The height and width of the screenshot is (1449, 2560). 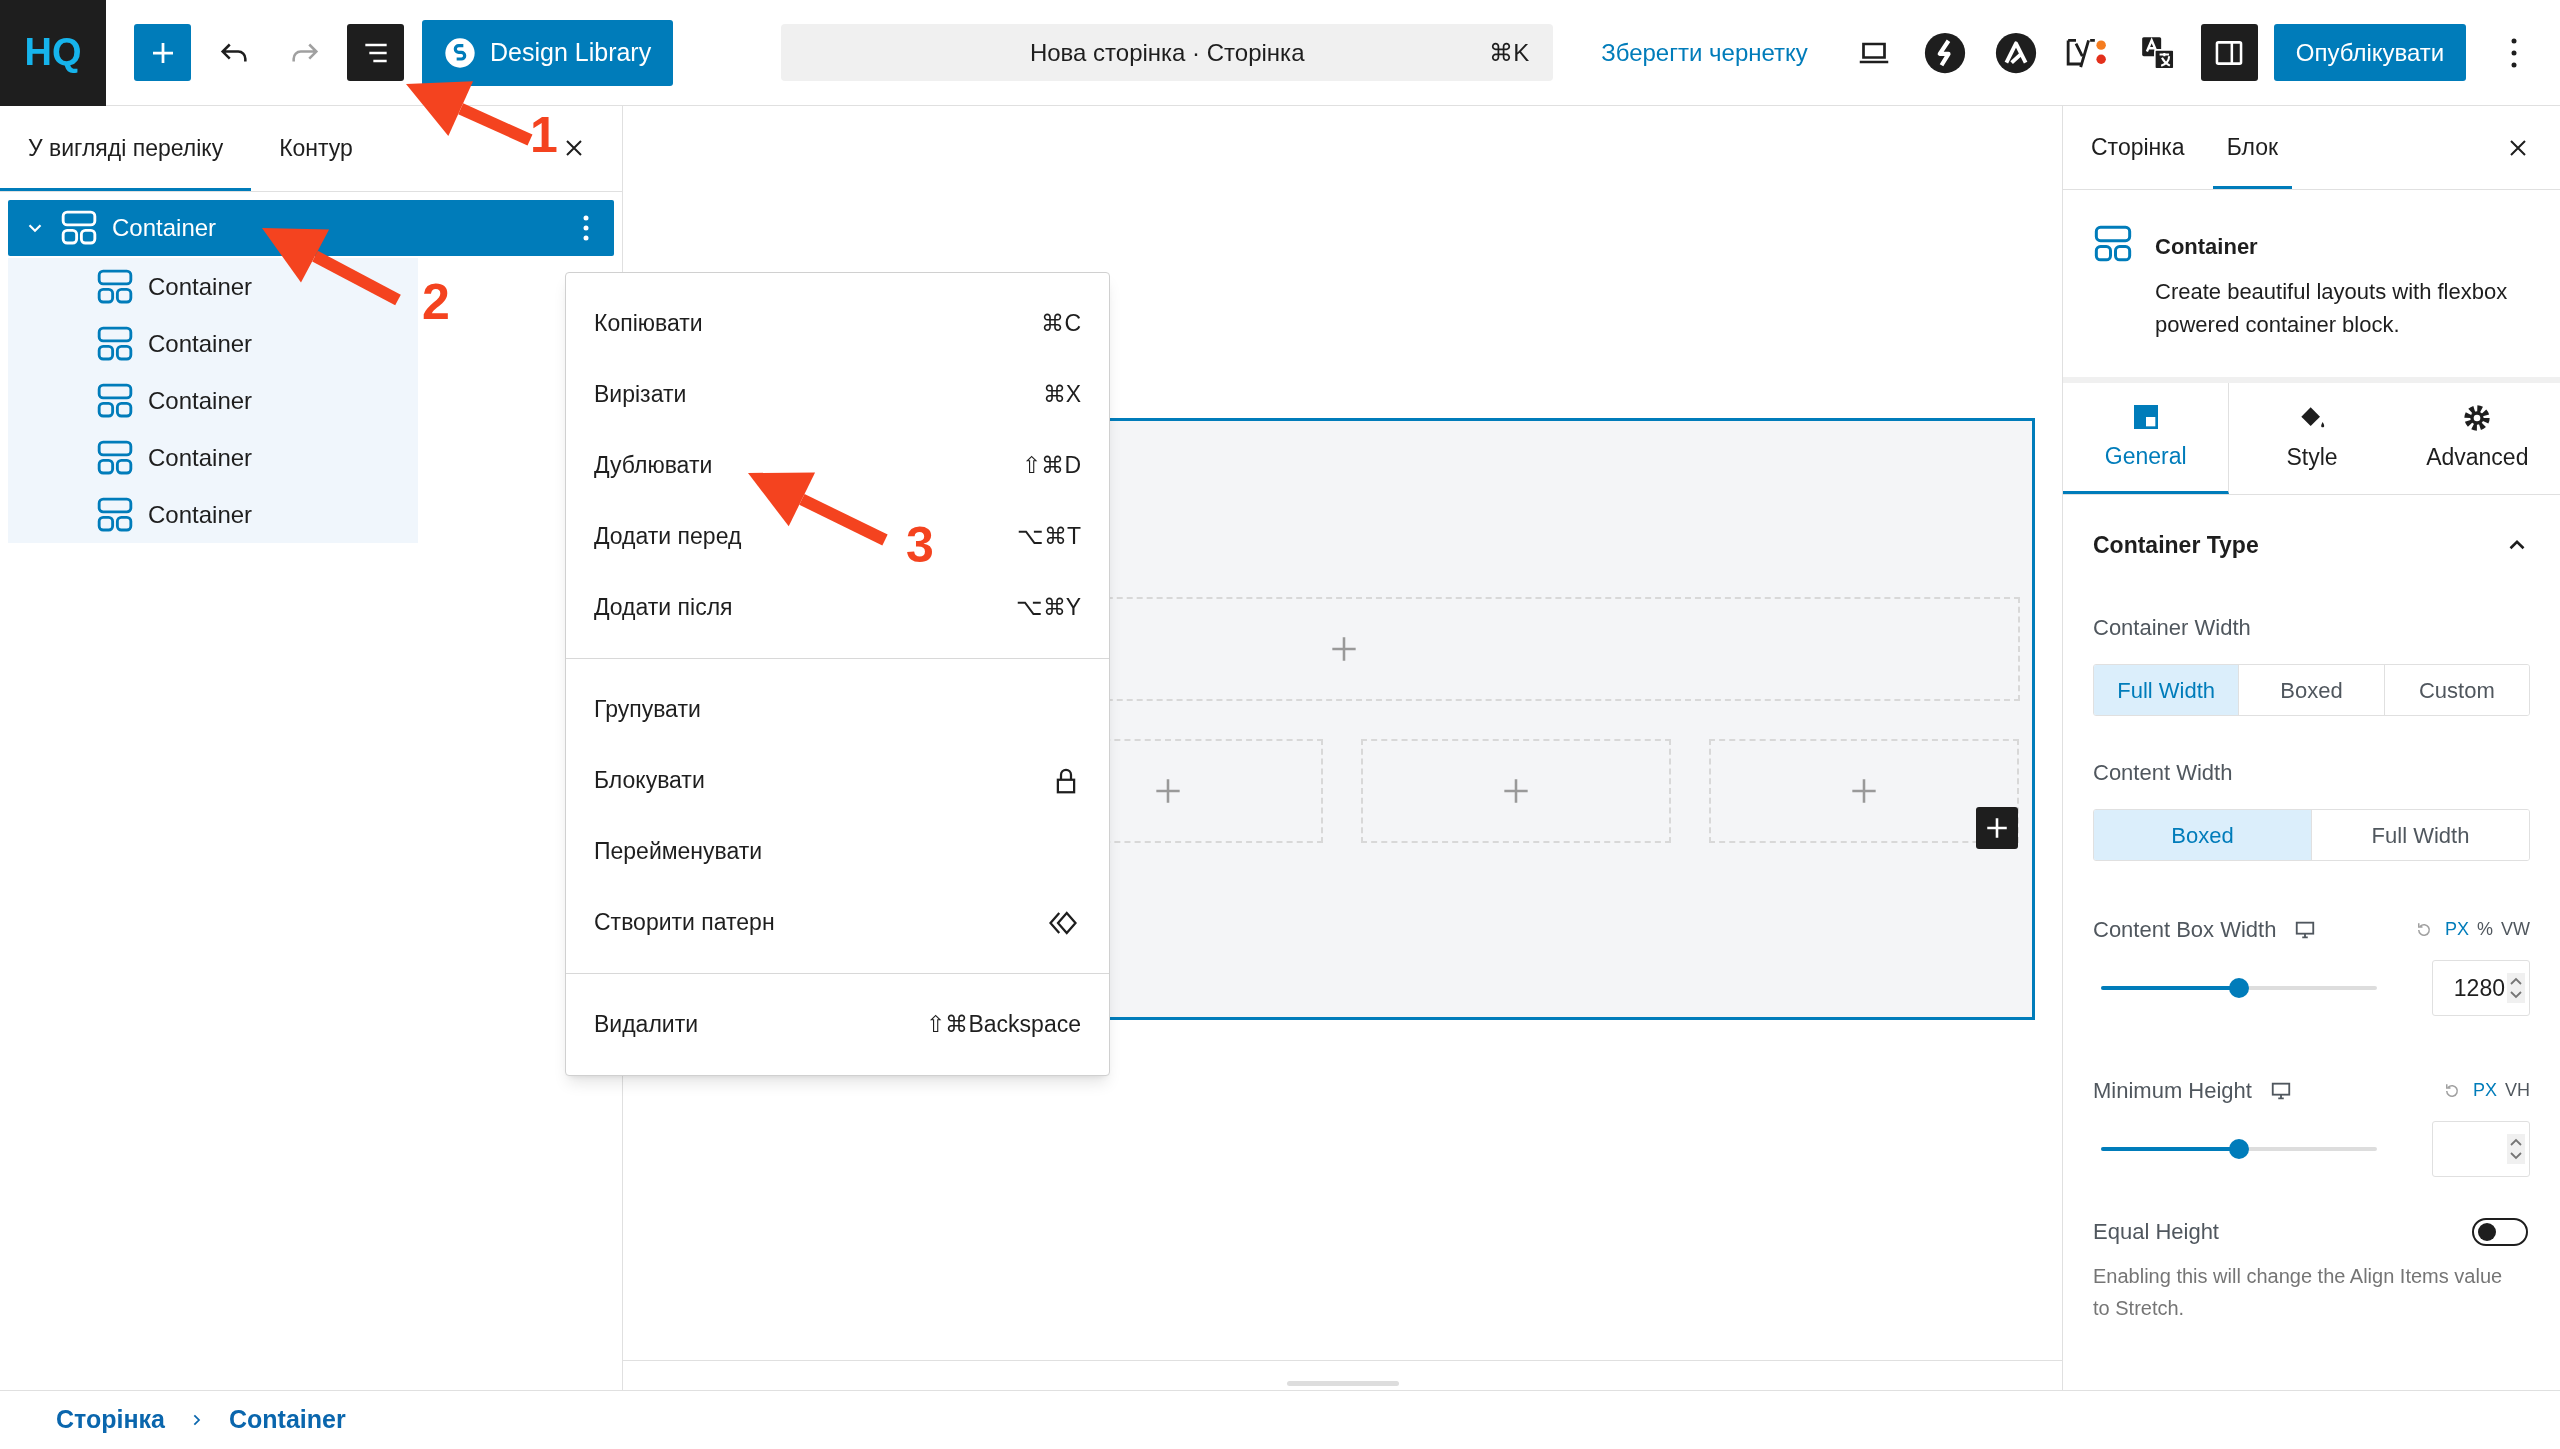 What do you see at coordinates (2481, 1149) in the screenshot?
I see `number-input` at bounding box center [2481, 1149].